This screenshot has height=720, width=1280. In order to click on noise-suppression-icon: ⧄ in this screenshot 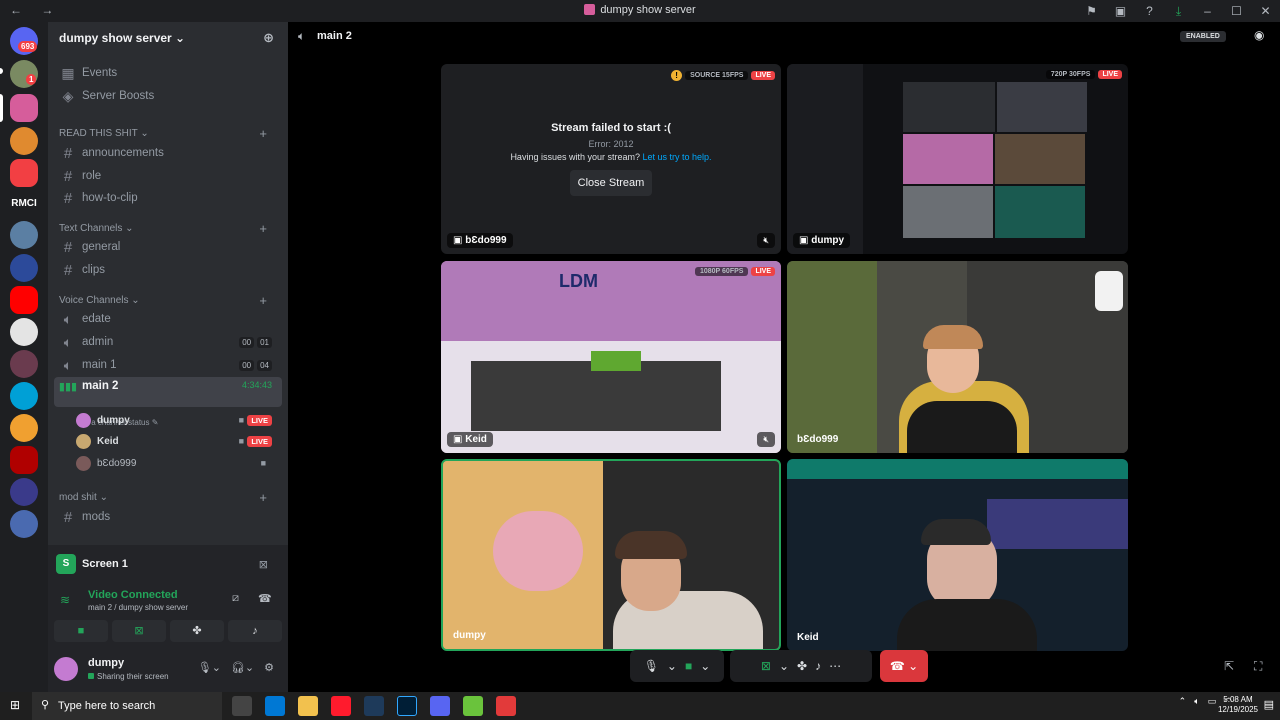, I will do `click(235, 598)`.